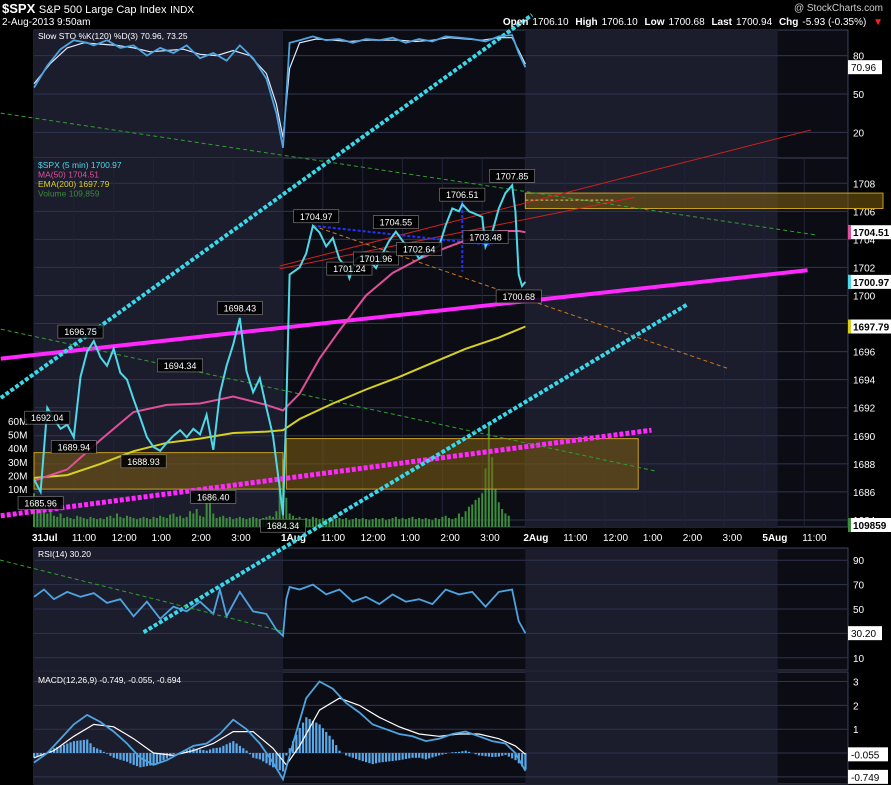 This screenshot has height=785, width=891. I want to click on price-tick-label: 1692, so click(864, 409).